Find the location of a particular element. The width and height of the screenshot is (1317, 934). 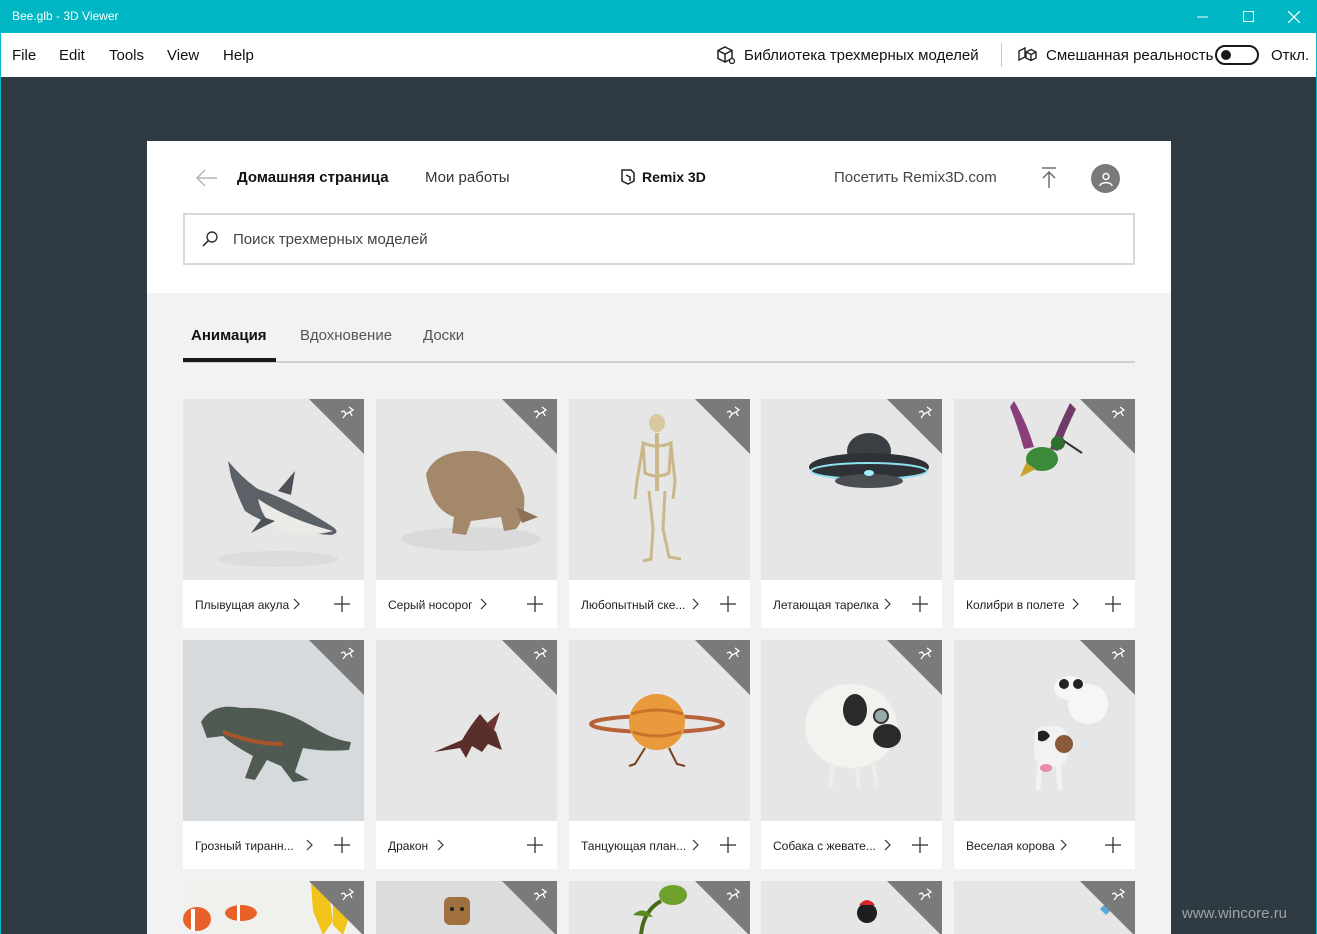

upload-button is located at coordinates (1049, 180).